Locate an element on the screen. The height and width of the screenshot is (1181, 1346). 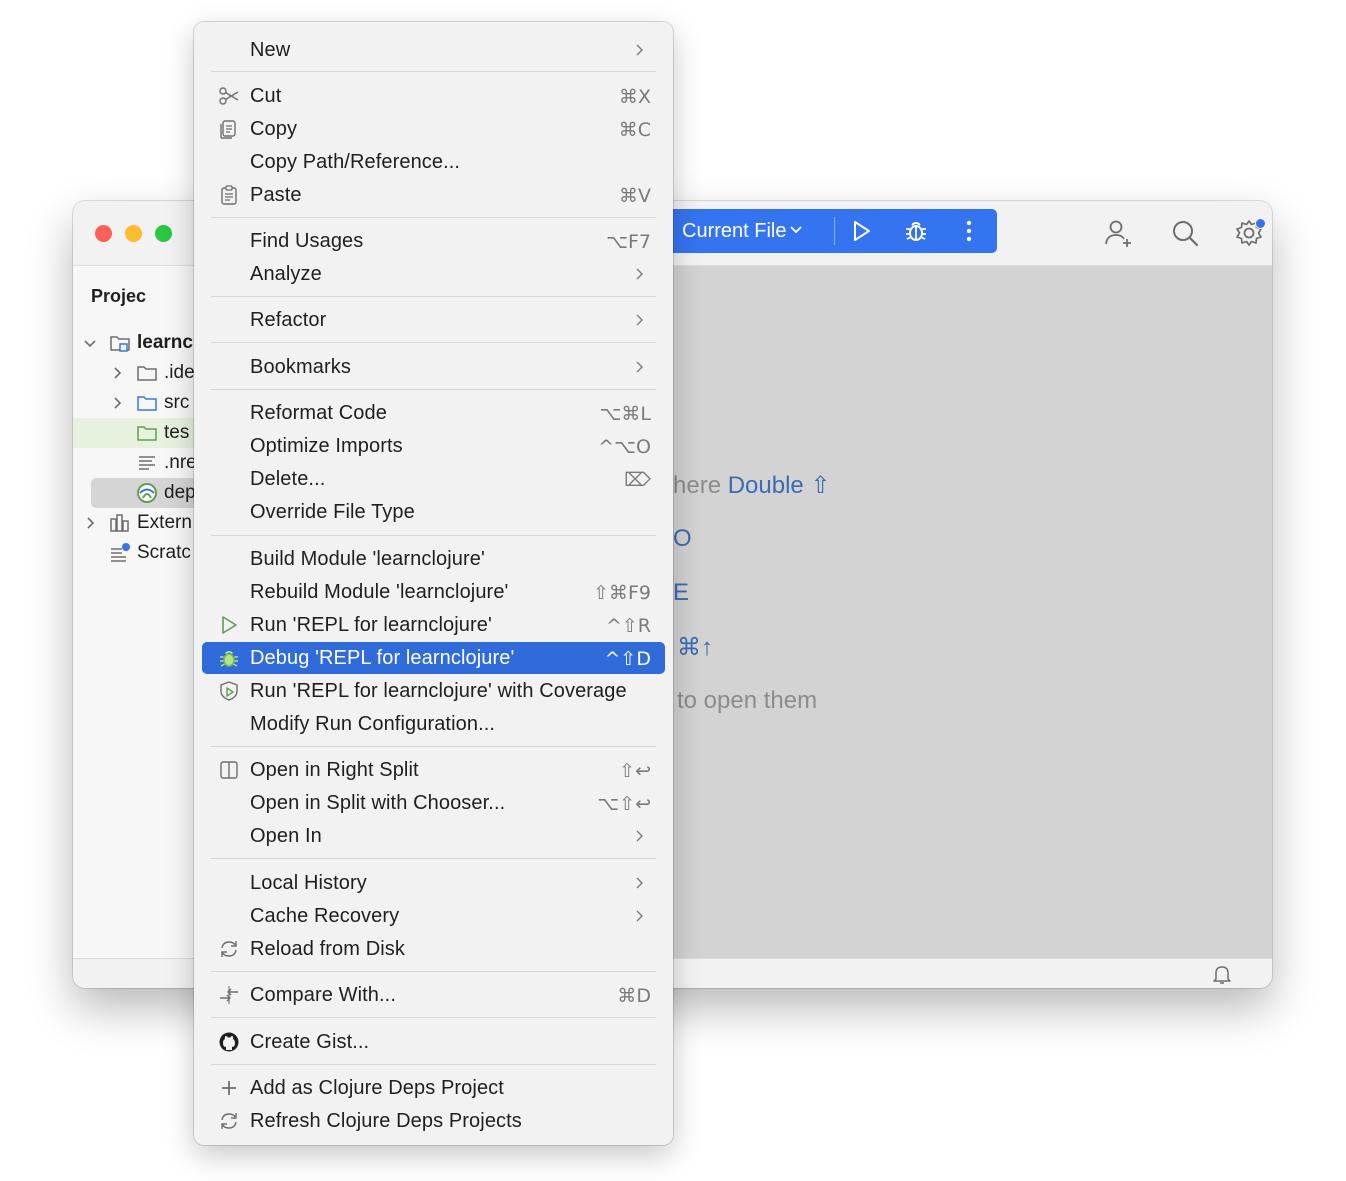
menu-item-label: Reload from Disk is located at coordinates (327, 949).